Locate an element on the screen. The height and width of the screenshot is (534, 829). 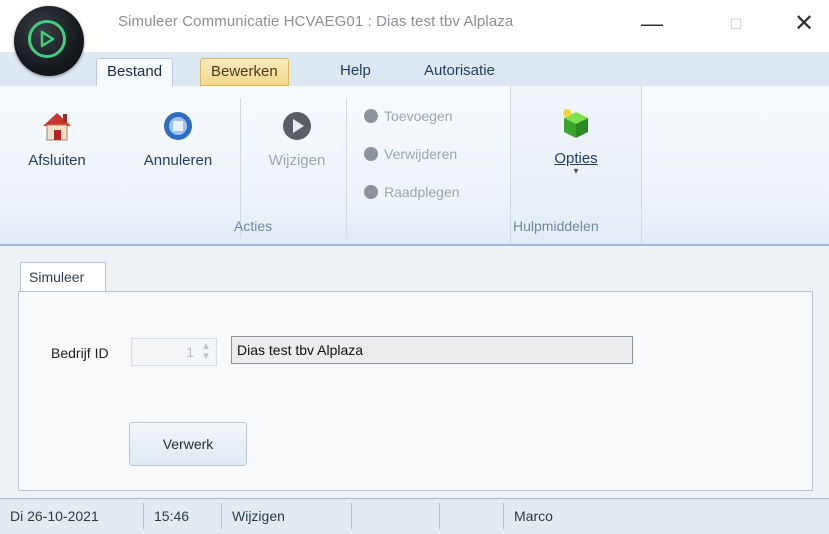
raadplegen-button: Raadplegen is located at coordinates (412, 192).